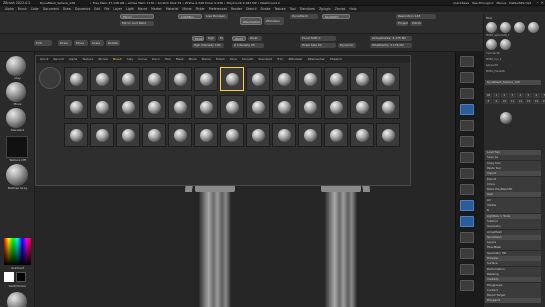 The width and height of the screenshot is (545, 307). Describe the element at coordinates (198, 38) in the screenshot. I see `mrgb-button: Mrgb` at that location.